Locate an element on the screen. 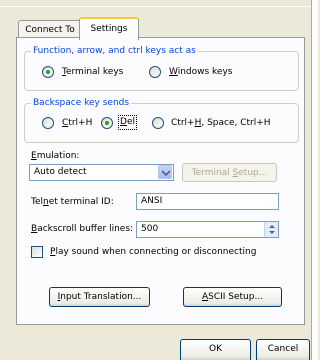  backspace-group-title: Backspace key sends is located at coordinates (81, 103).